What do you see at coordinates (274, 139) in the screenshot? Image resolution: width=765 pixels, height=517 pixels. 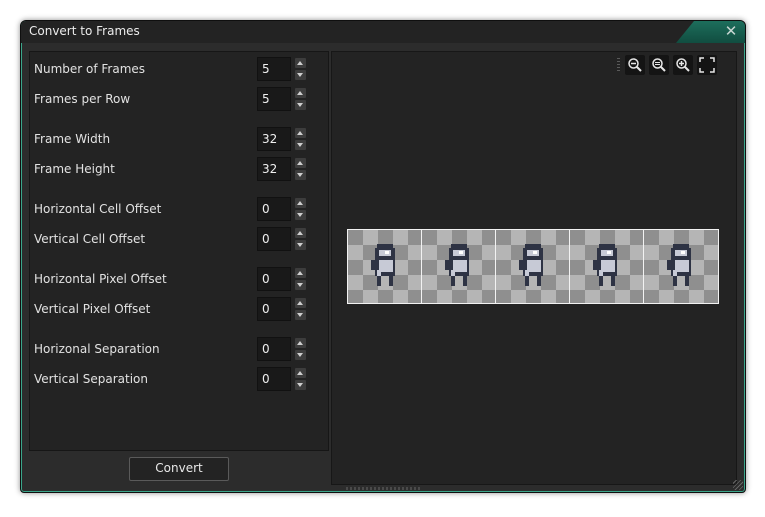 I see `frame-width-input: 32` at bounding box center [274, 139].